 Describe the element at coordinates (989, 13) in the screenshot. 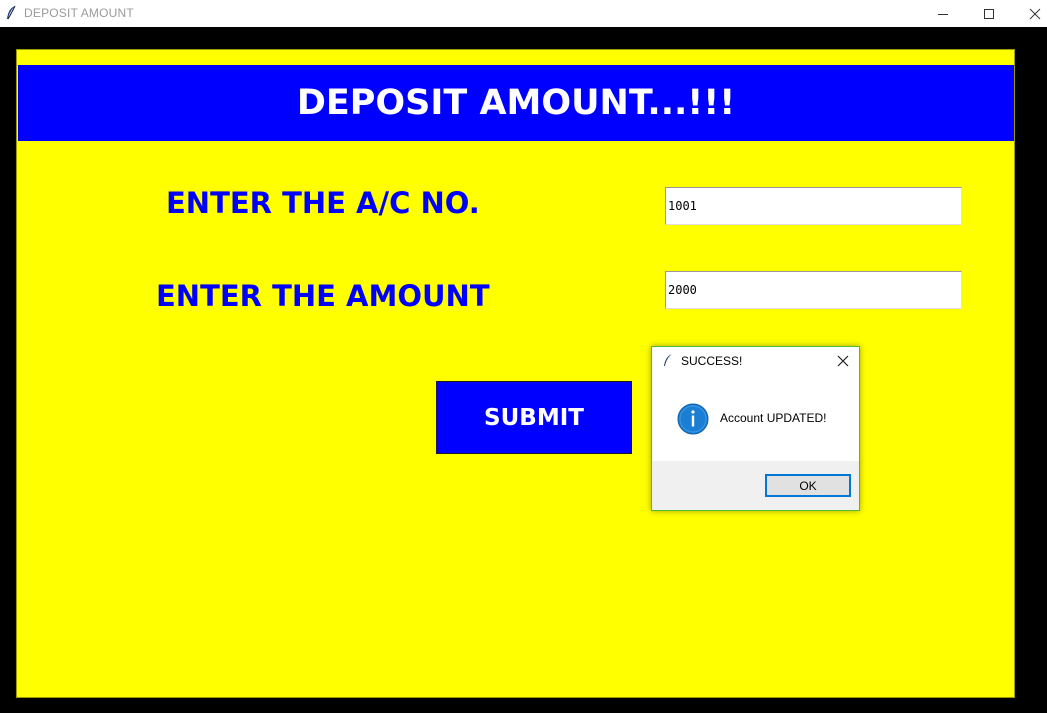

I see `maximize-icon` at that location.